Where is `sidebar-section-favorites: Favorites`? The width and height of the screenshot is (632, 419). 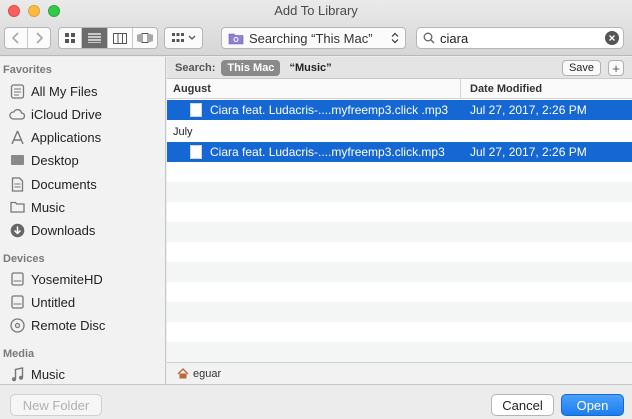
sidebar-section-favorites: Favorites is located at coordinates (27, 70).